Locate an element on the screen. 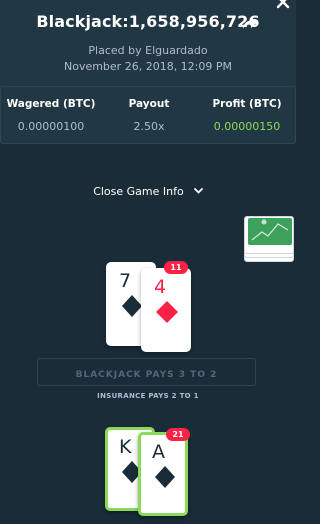 Image resolution: width=320 pixels, height=524 pixels. page-title: Blackjack:1,658,956,726 is located at coordinates (148, 21).